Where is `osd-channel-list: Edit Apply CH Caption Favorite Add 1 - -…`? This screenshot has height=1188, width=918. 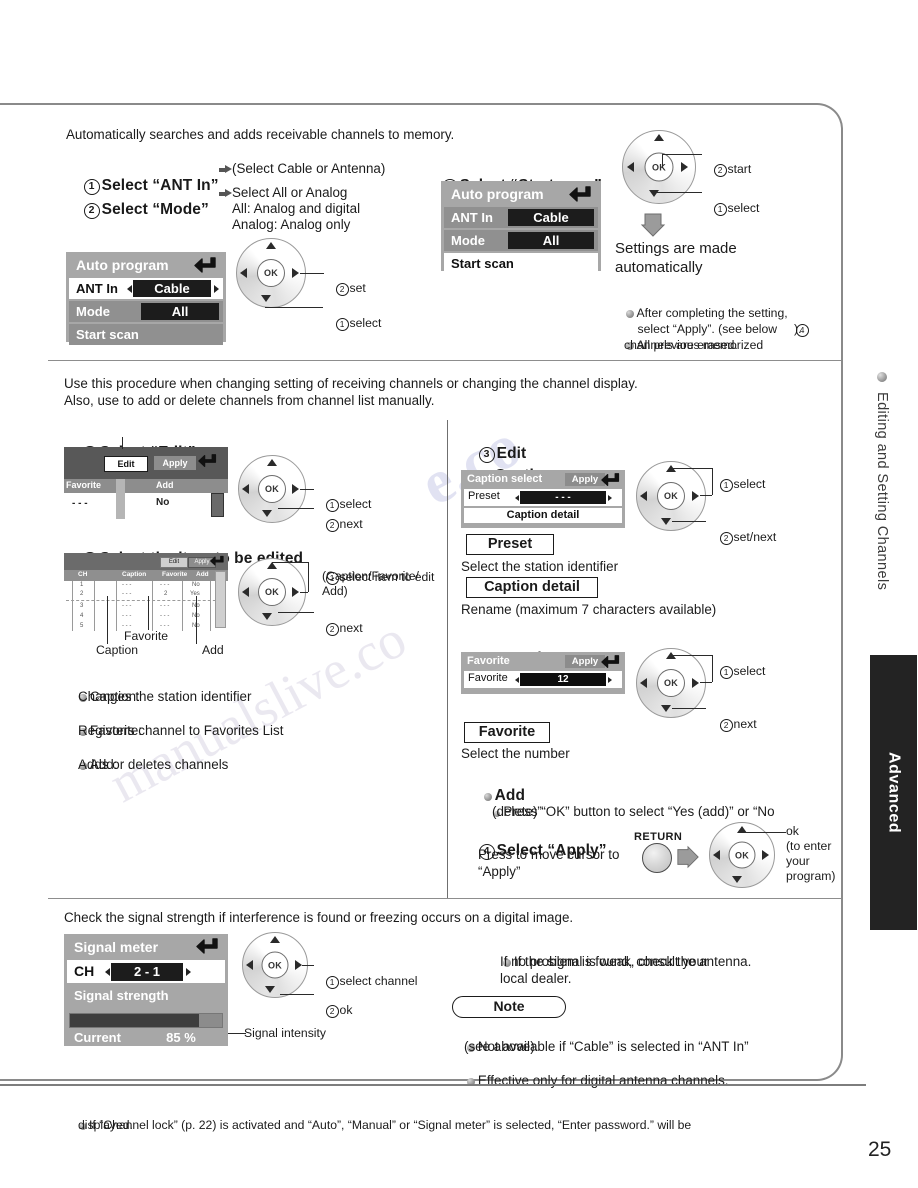
osd-channel-list: Edit Apply CH Caption Favorite Add 1 - -… is located at coordinates (146, 592).